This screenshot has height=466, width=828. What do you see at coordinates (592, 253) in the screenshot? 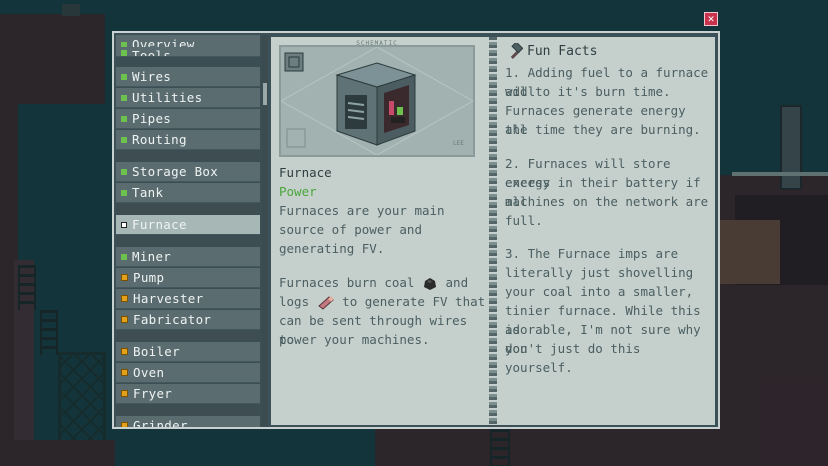
I see `fact-line: 3. The Furnace imps are` at bounding box center [592, 253].